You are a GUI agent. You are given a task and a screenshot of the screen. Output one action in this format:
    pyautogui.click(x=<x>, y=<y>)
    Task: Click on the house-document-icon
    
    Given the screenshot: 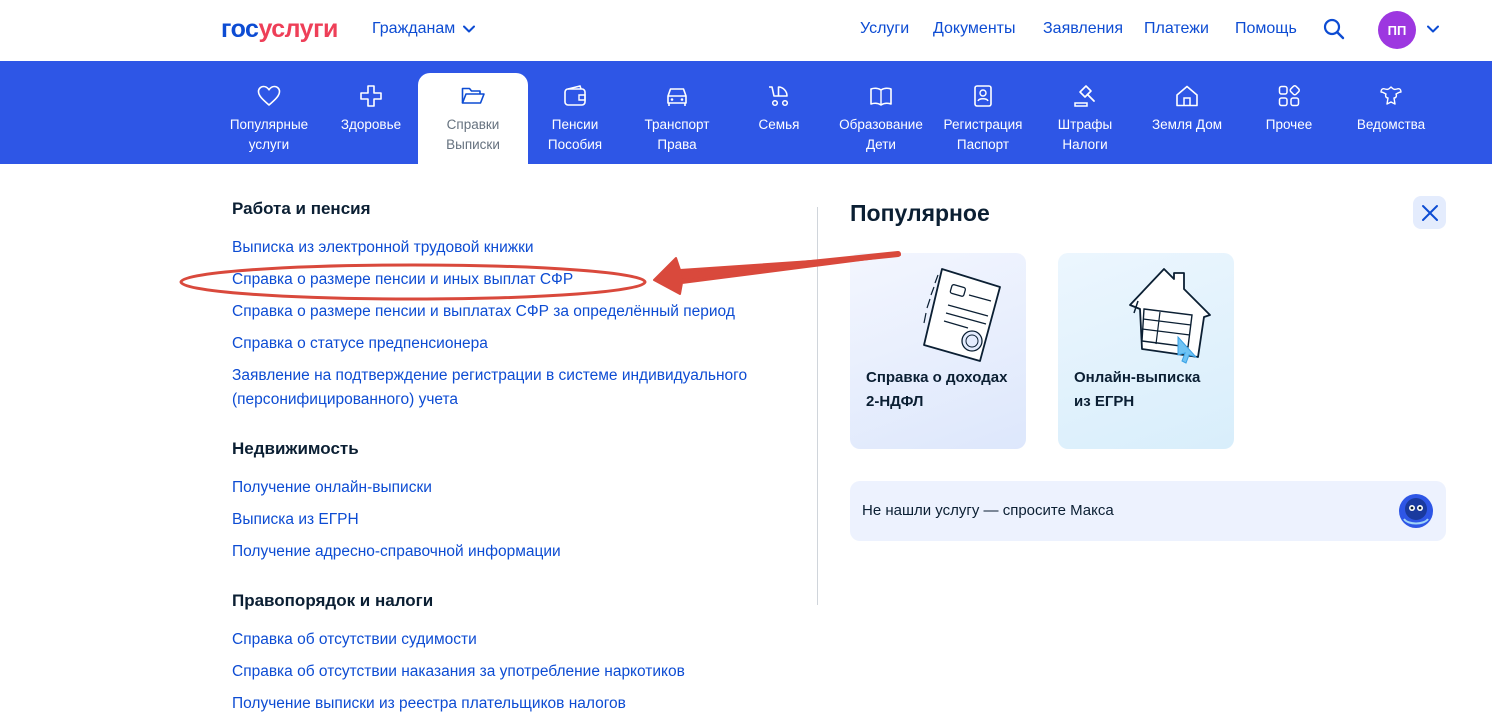 What is the action you would take?
    pyautogui.click(x=1170, y=316)
    